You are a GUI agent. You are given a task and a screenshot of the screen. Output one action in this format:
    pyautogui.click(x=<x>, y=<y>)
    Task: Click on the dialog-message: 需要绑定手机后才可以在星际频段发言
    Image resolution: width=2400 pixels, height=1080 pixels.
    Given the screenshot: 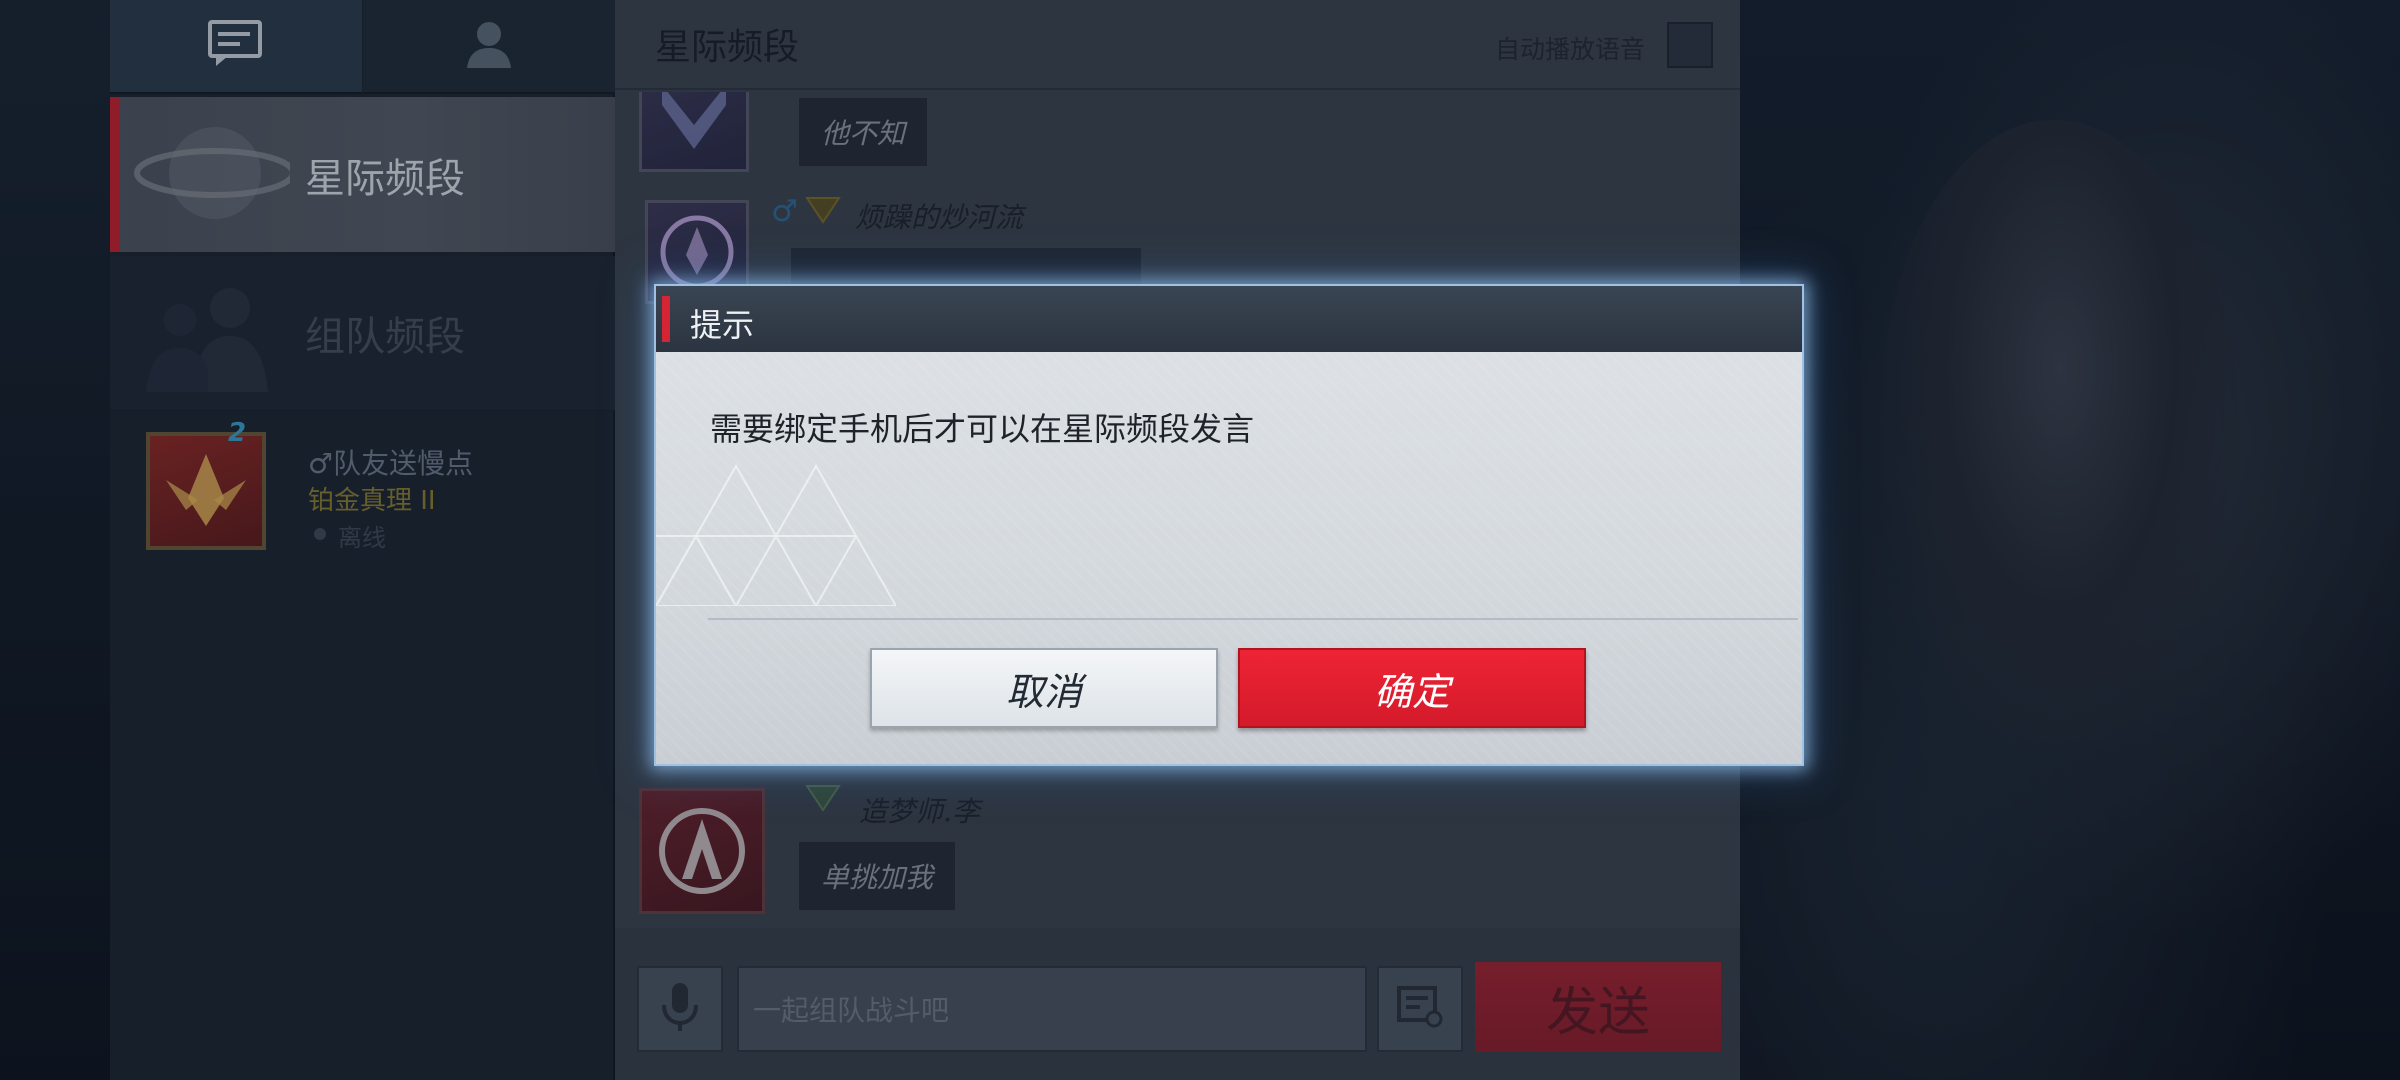 What is the action you would take?
    pyautogui.click(x=982, y=429)
    